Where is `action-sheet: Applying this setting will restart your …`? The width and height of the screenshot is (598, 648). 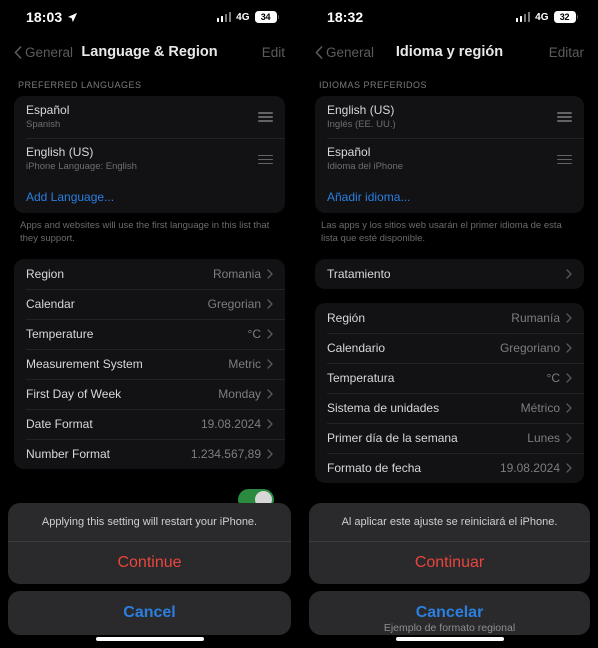
action-sheet: Applying this setting will restart your … is located at coordinates (149, 569).